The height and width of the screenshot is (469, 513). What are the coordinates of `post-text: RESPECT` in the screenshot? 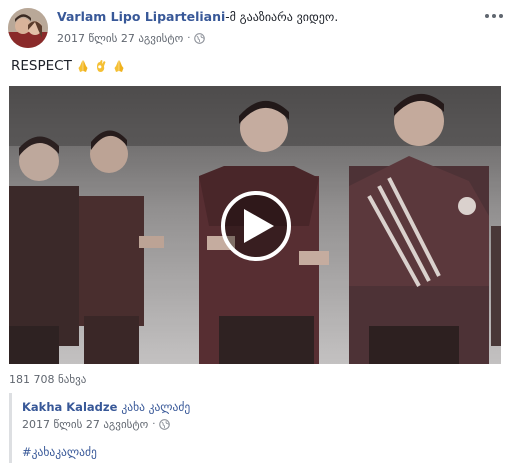 It's located at (68, 66).